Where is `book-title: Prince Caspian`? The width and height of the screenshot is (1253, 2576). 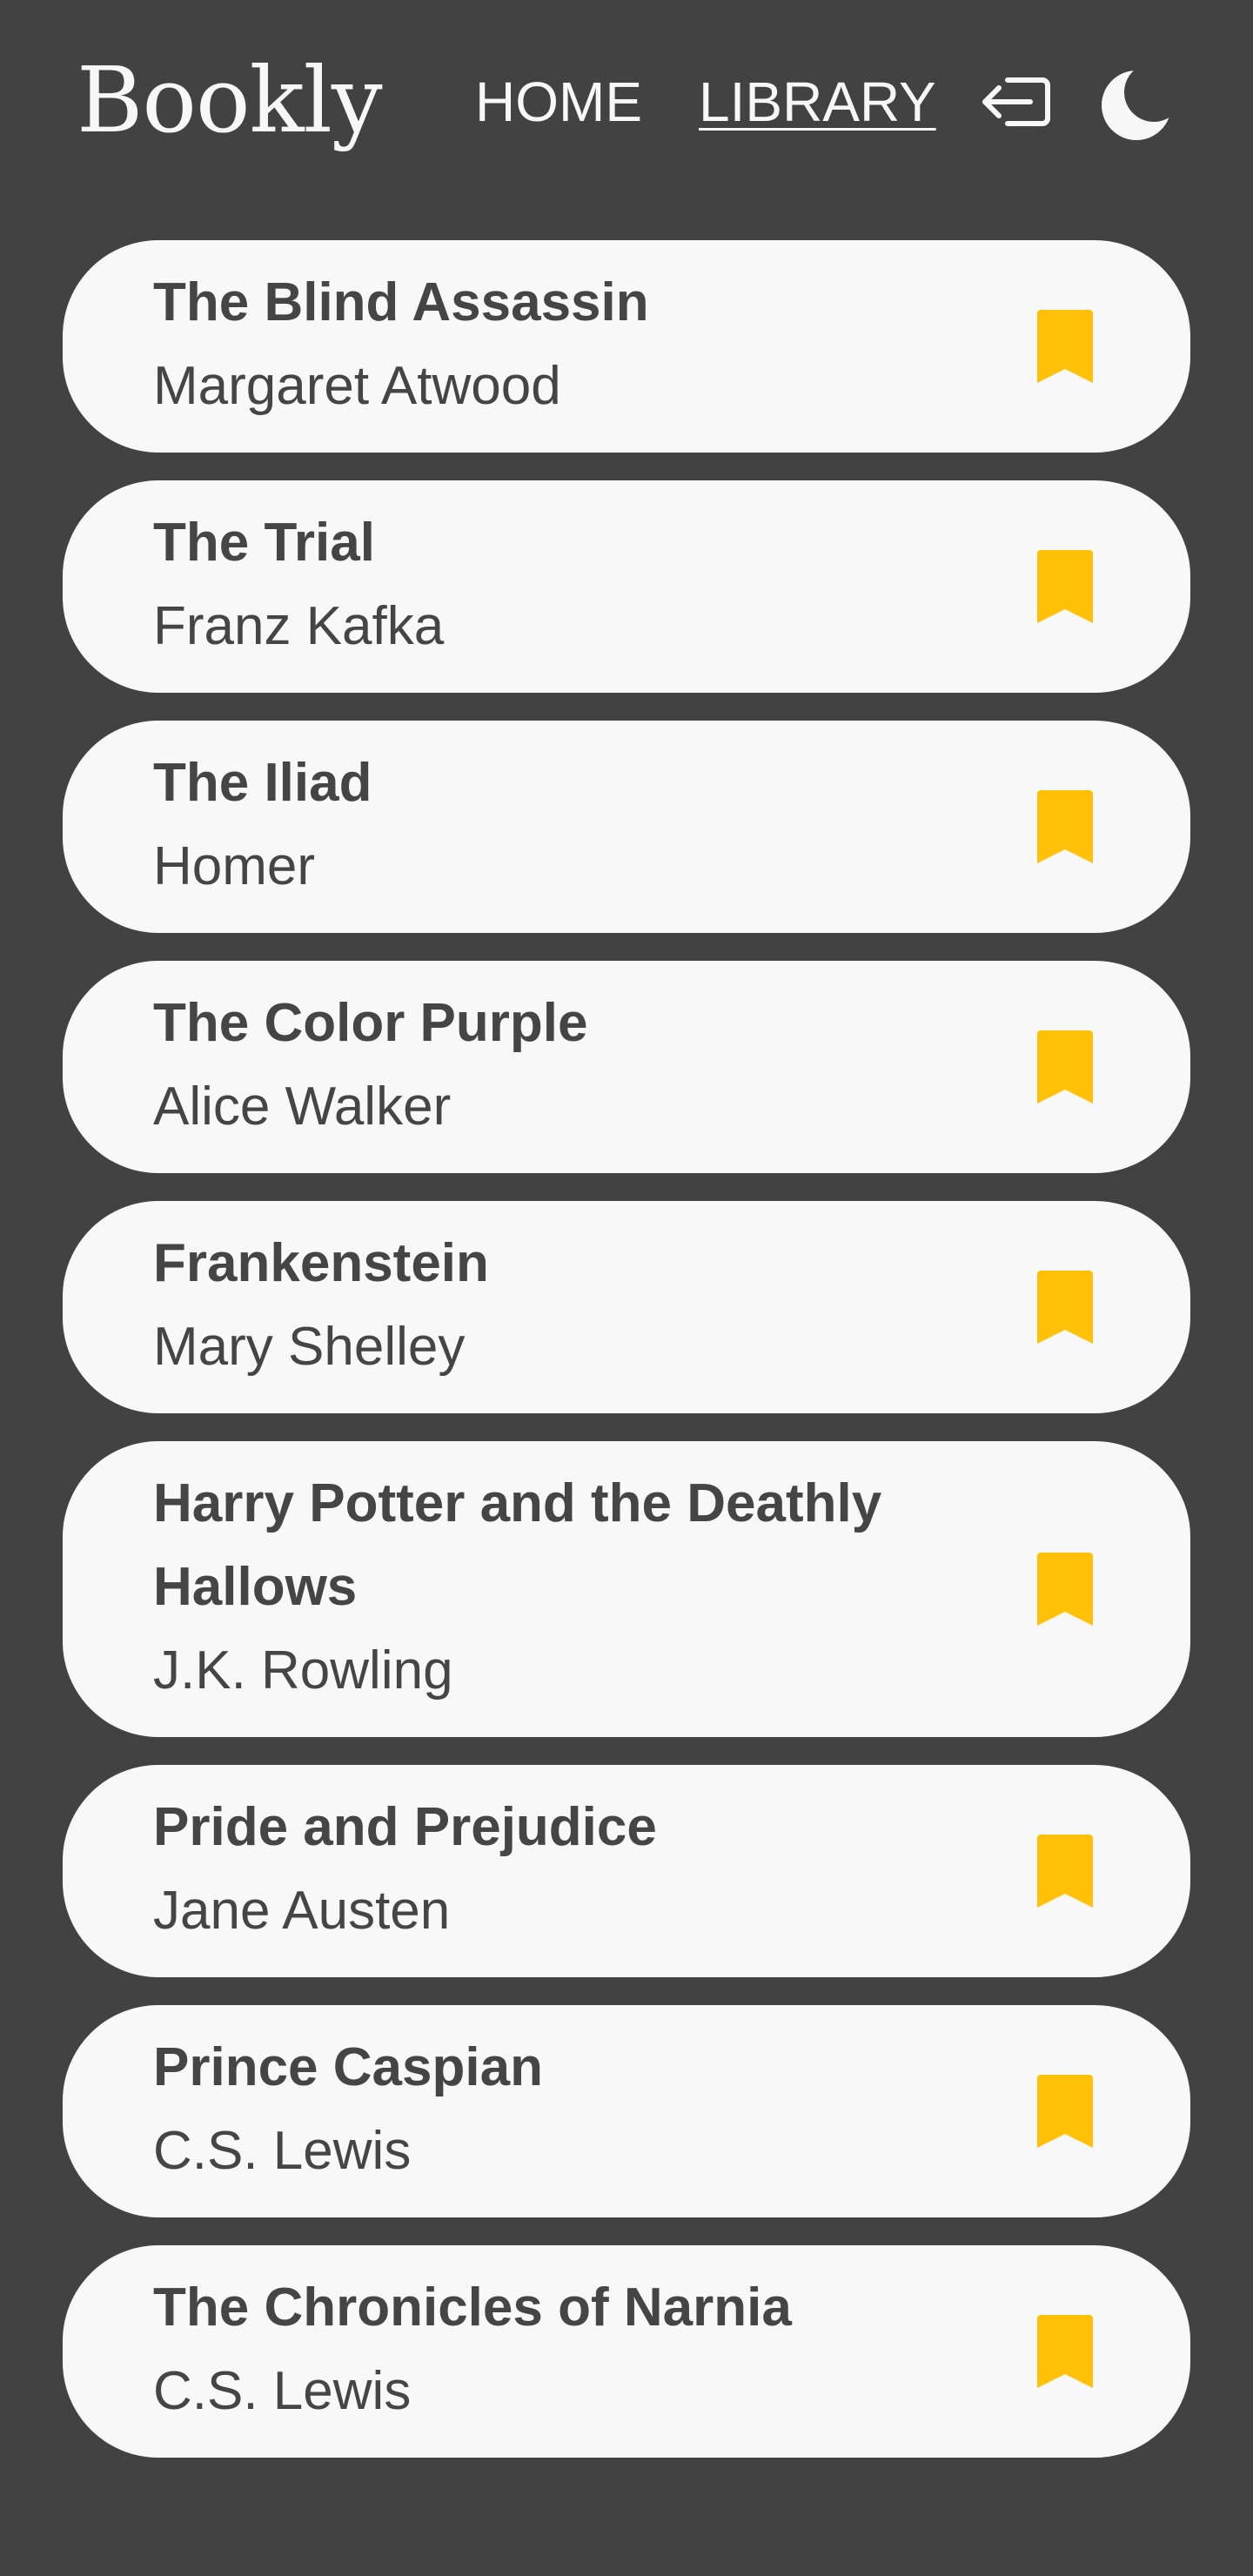 book-title: Prince Caspian is located at coordinates (348, 2067).